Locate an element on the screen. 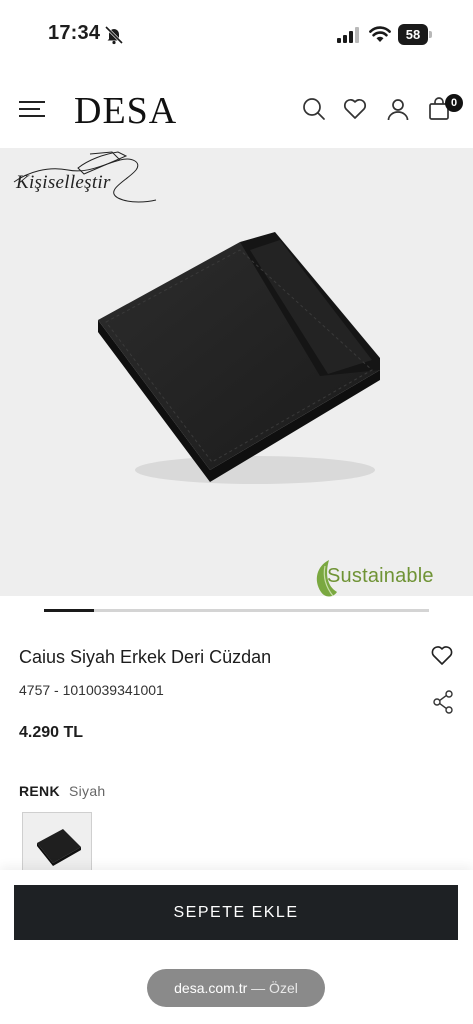 The height and width of the screenshot is (1024, 473). color-label: RENK is located at coordinates (39, 791).